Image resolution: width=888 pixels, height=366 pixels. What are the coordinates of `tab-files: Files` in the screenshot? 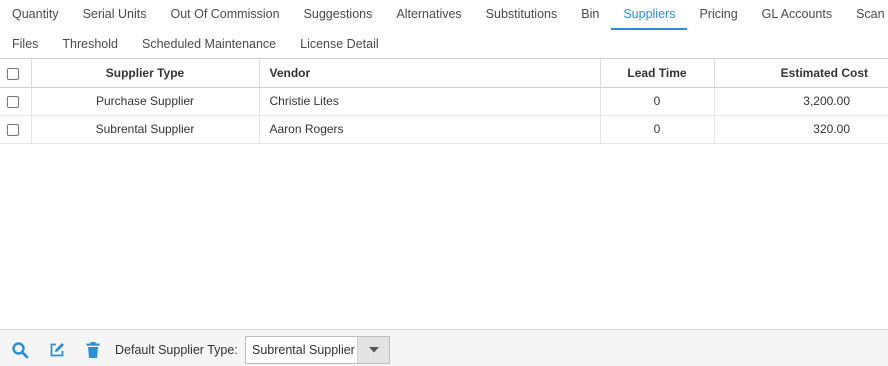 It's located at (25, 45).